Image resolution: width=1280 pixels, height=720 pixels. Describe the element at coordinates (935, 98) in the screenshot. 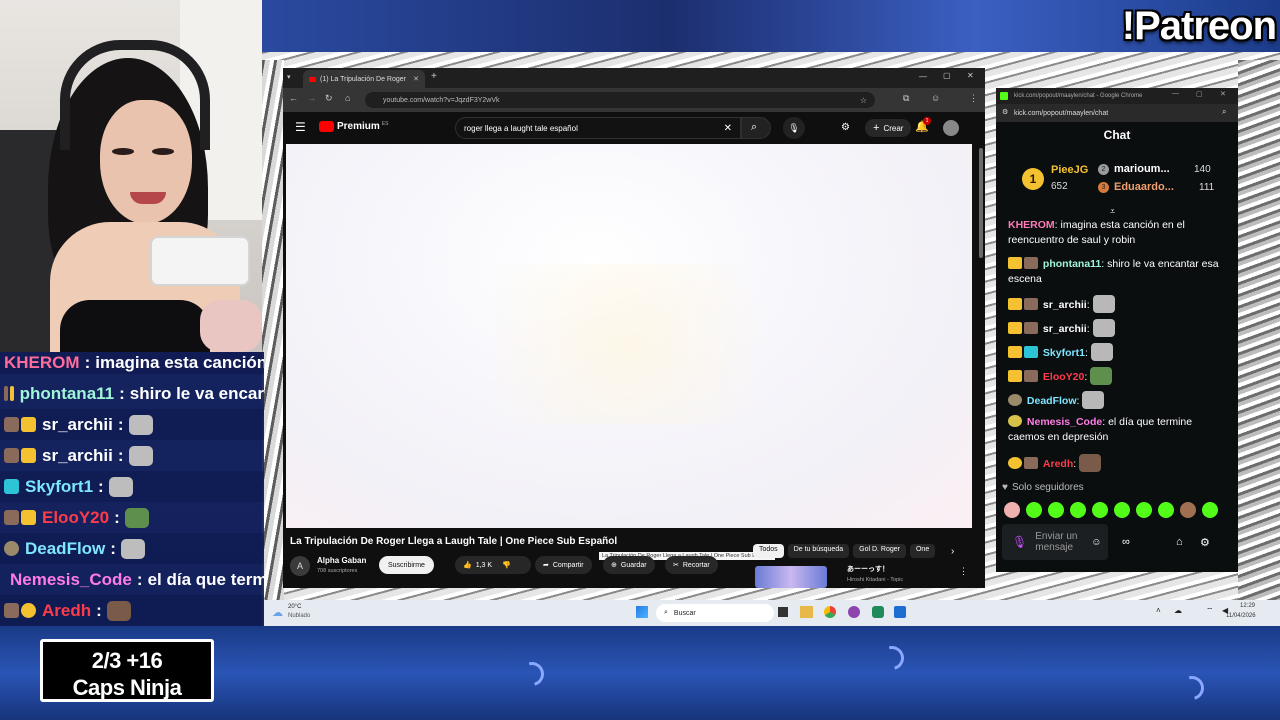

I see `profile-icon: ☺` at that location.